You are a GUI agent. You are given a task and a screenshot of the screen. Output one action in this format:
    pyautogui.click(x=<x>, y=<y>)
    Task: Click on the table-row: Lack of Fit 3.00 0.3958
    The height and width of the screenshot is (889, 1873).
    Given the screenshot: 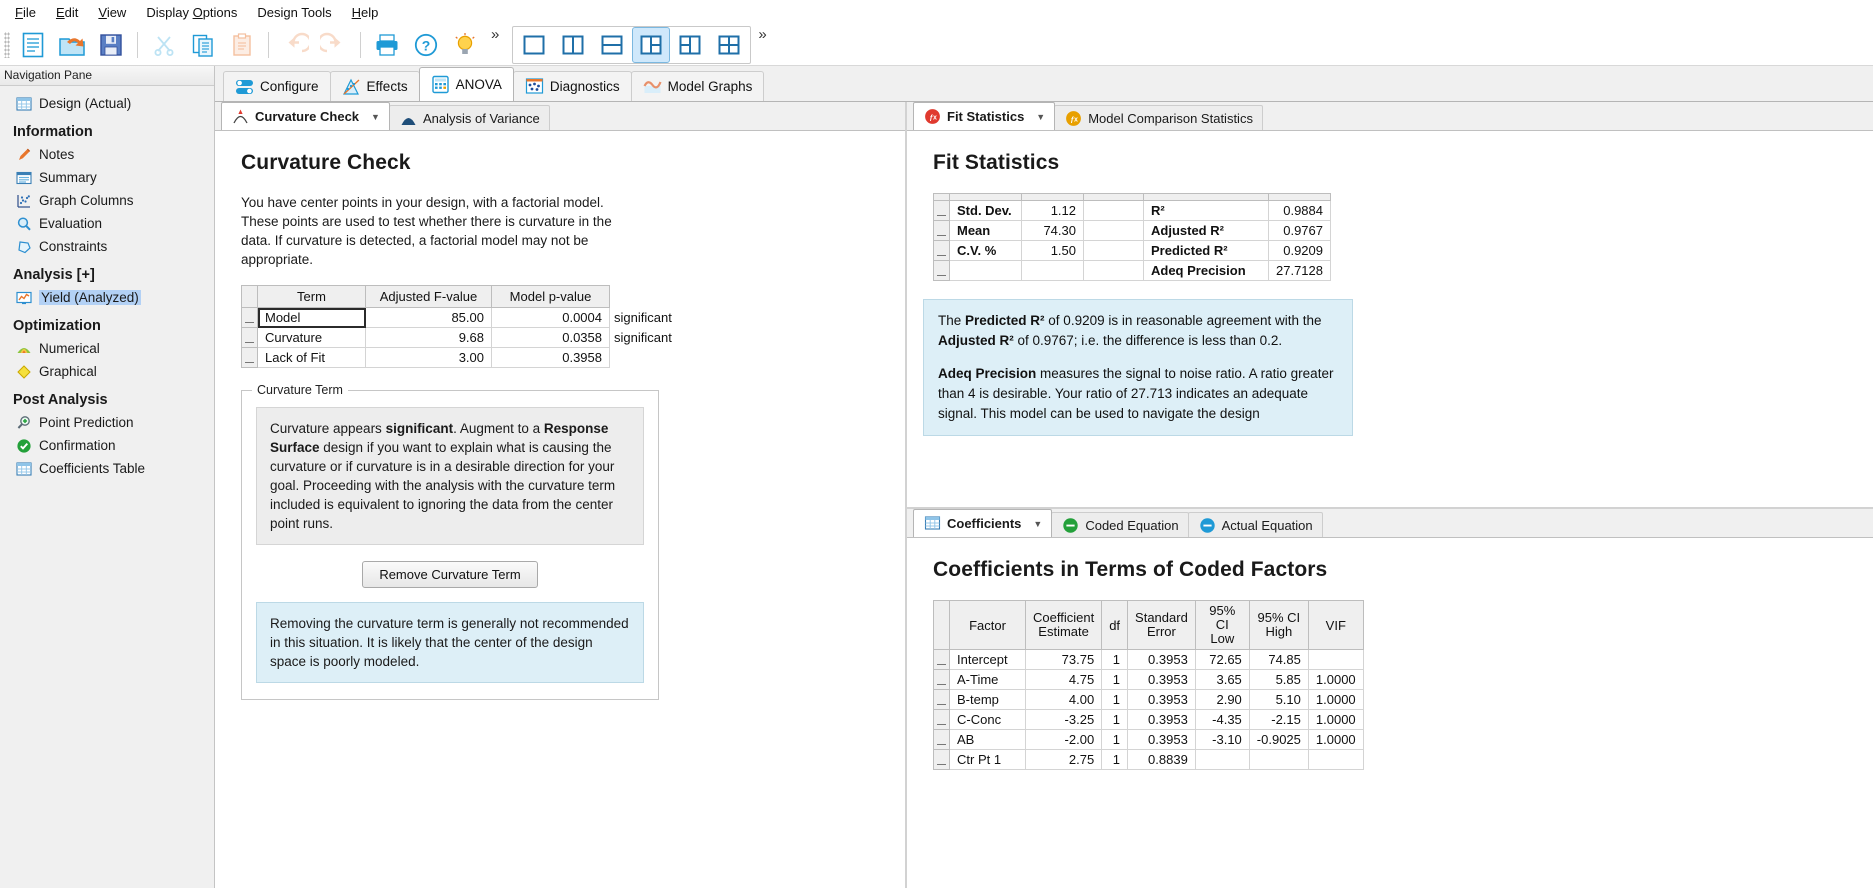 What is the action you would take?
    pyautogui.click(x=465, y=357)
    